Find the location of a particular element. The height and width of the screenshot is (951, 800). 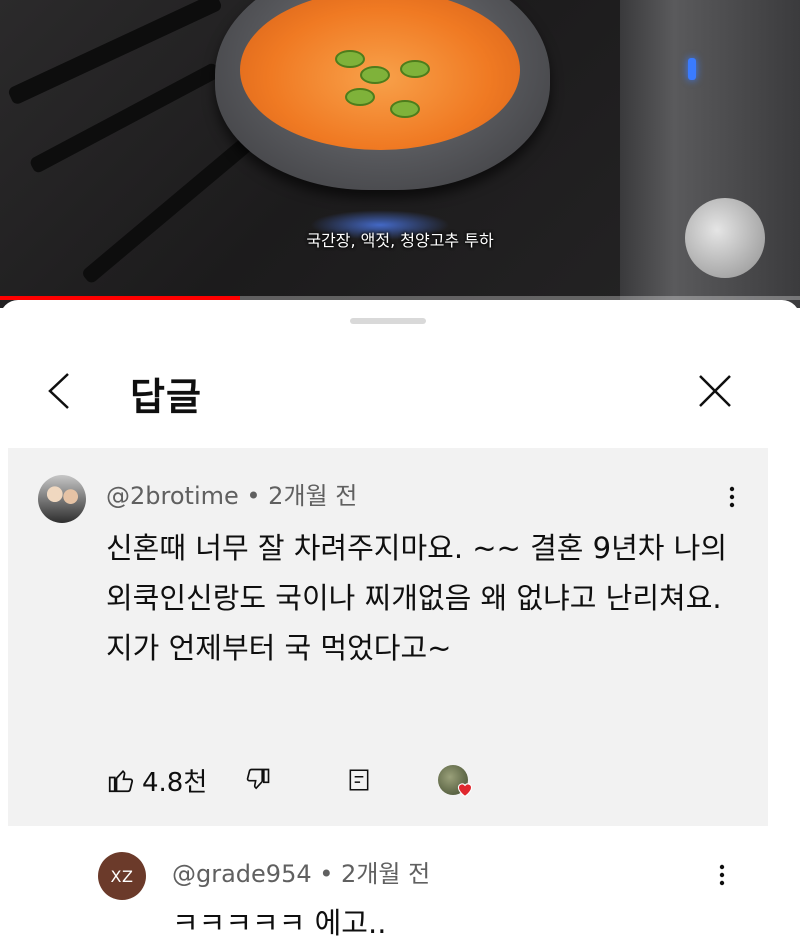

thumb-down-icon is located at coordinates (258, 779).